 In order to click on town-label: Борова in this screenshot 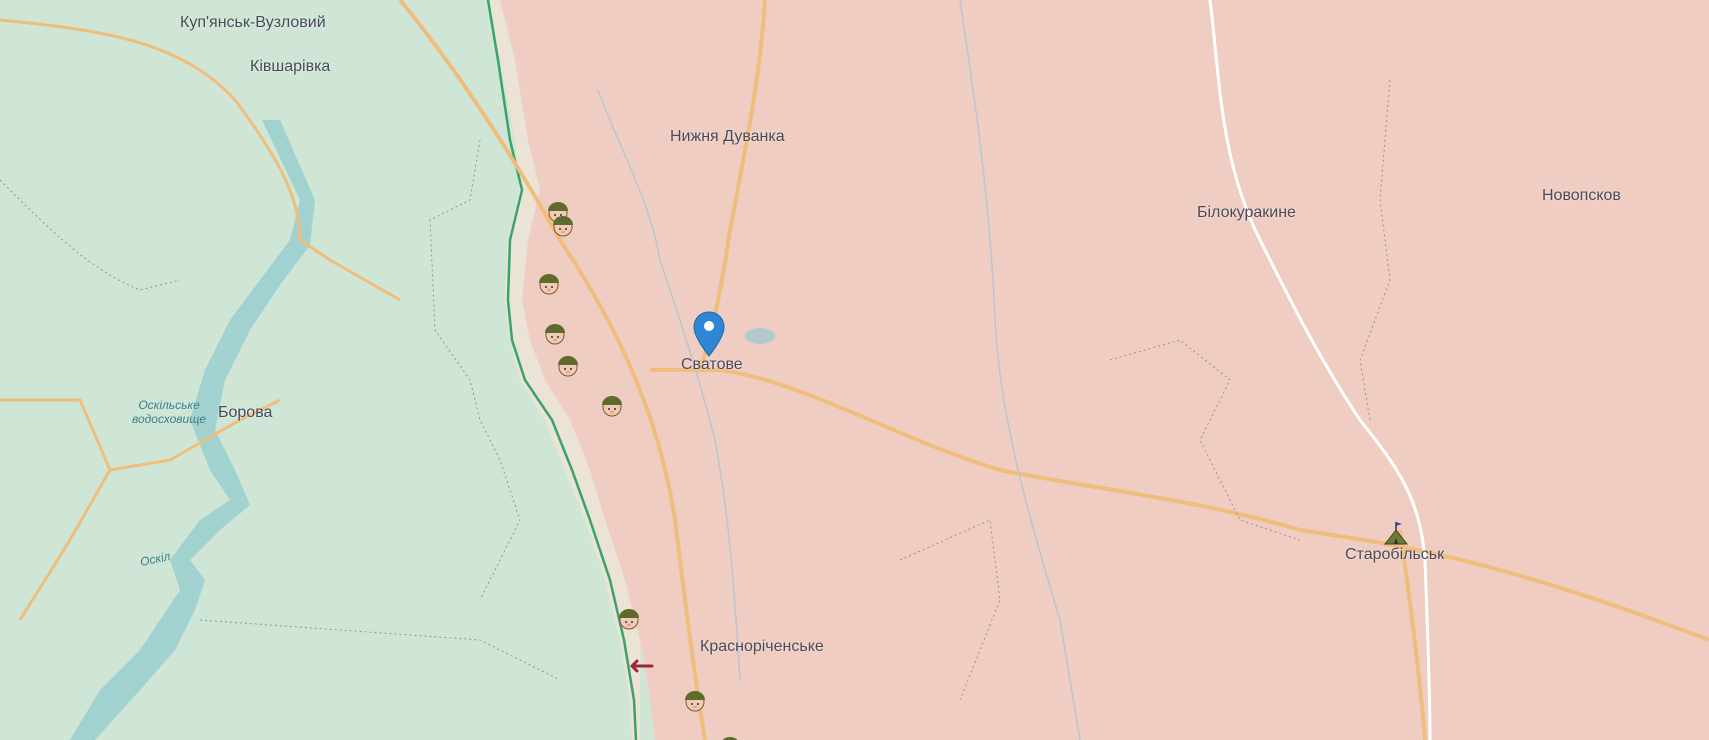, I will do `click(245, 413)`.